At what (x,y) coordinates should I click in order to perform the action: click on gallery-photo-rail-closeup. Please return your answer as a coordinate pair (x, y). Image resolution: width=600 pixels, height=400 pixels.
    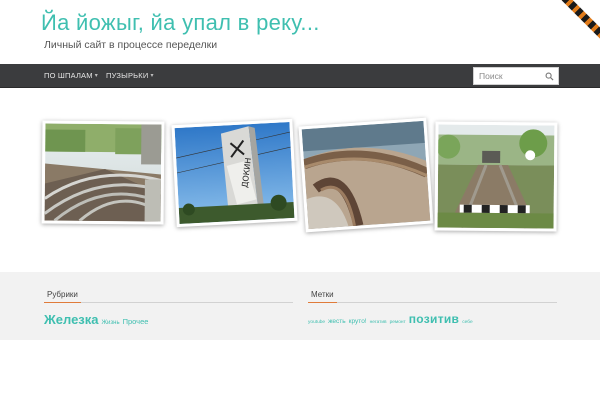
    Looking at the image, I should click on (366, 175).